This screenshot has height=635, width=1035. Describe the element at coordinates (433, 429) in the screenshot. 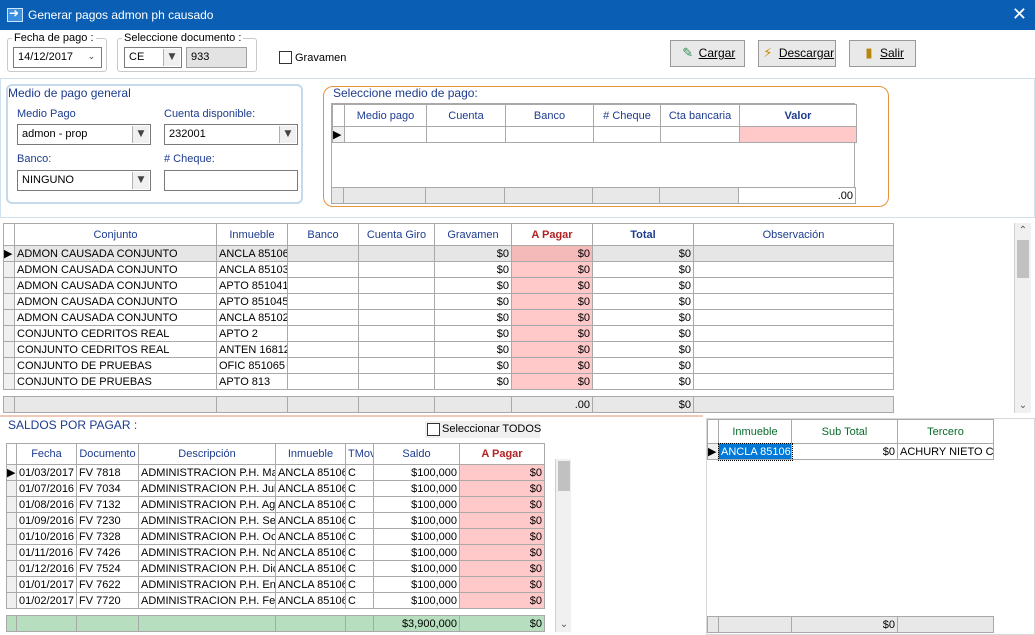

I see `select-all-checkbox` at that location.